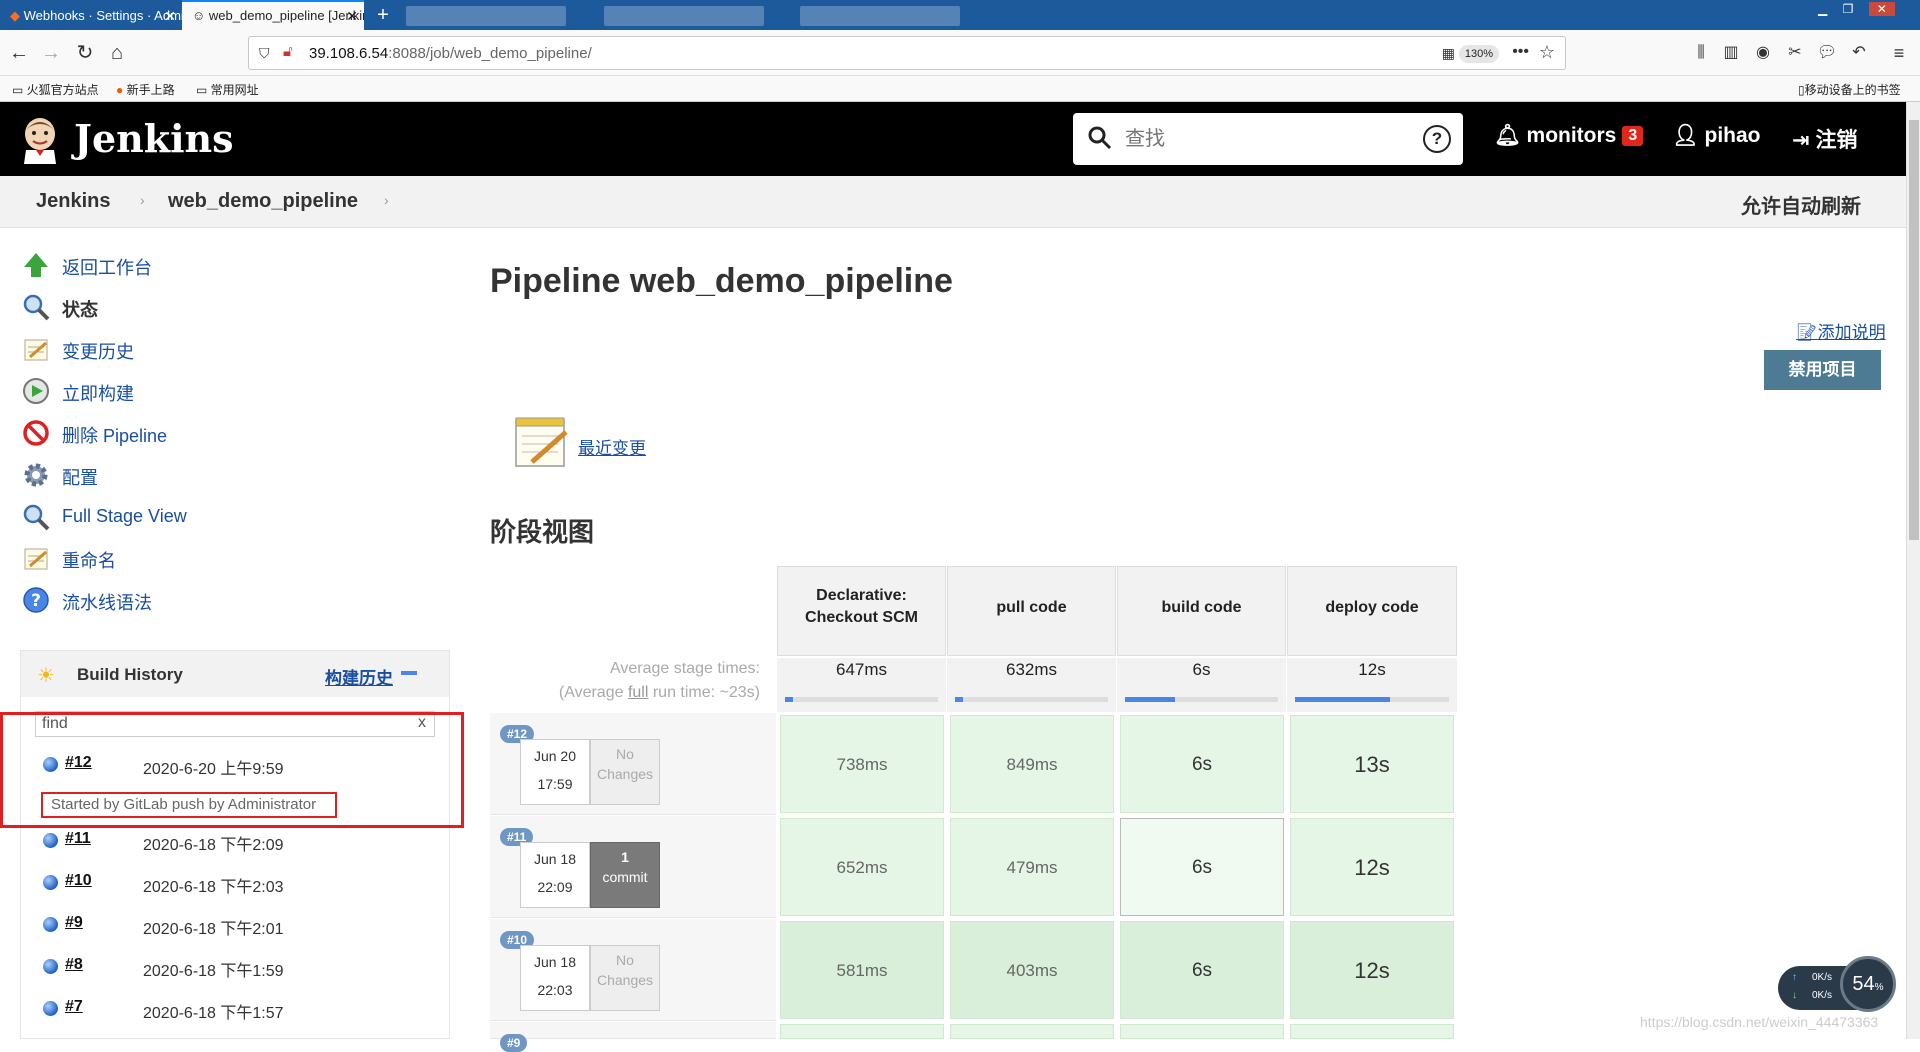 The width and height of the screenshot is (1920, 1052). Describe the element at coordinates (612, 446) in the screenshot. I see `recent-changes-link: 最近变更` at that location.